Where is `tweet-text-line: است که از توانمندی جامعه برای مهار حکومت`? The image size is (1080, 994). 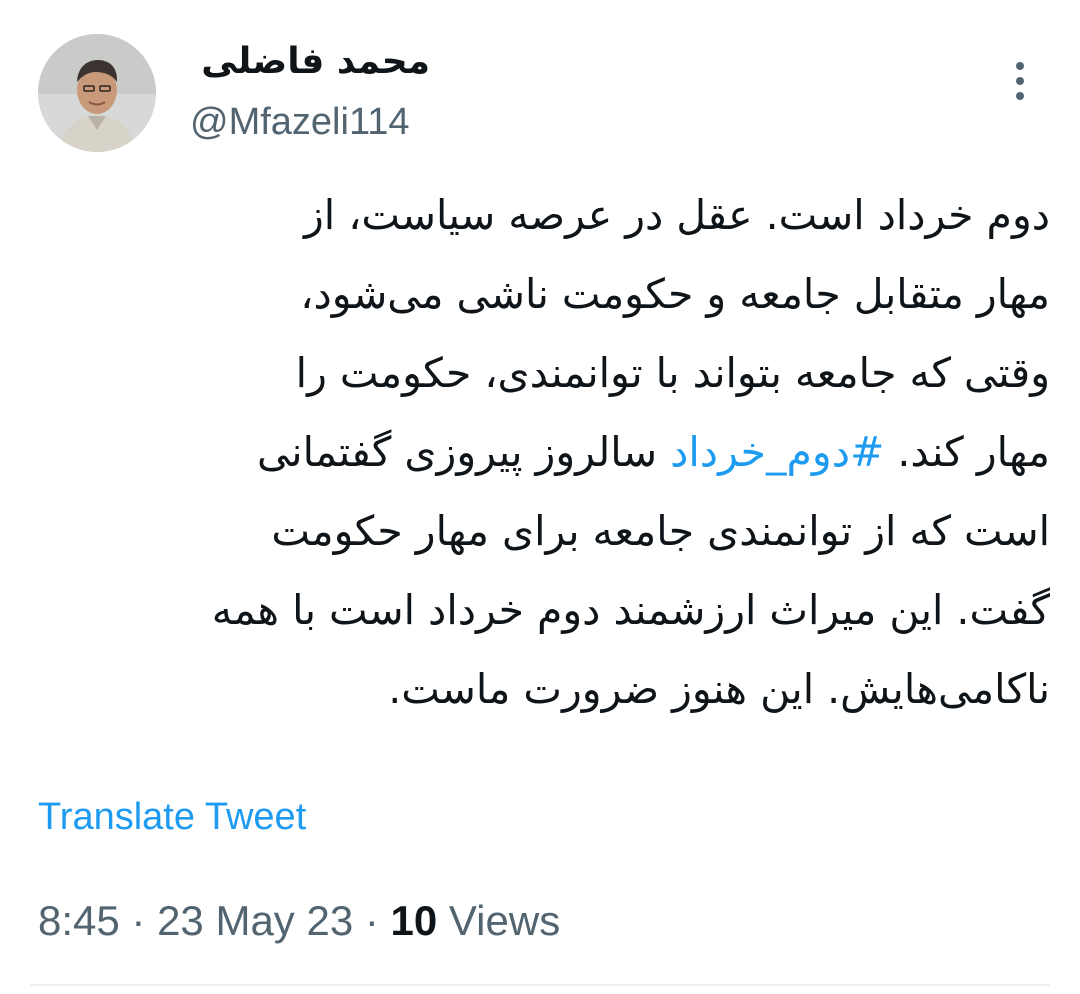 tweet-text-line: است که از توانمندی جامعه برای مهار حکومت is located at coordinates (660, 531).